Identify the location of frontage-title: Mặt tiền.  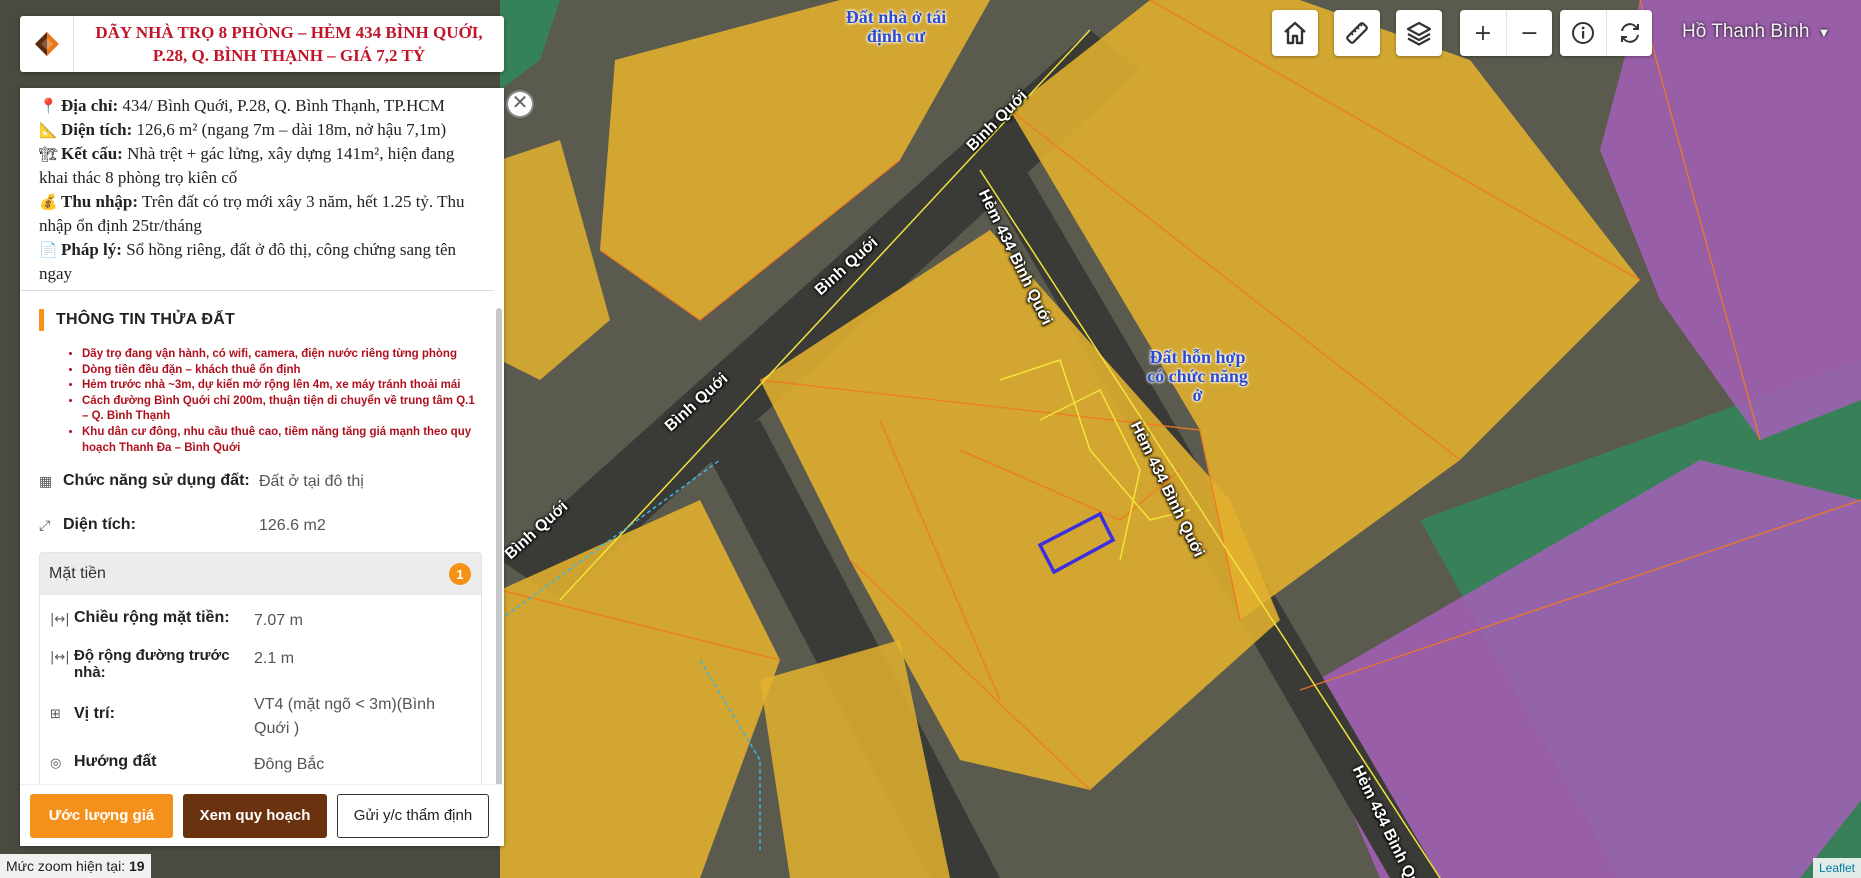
(77, 574).